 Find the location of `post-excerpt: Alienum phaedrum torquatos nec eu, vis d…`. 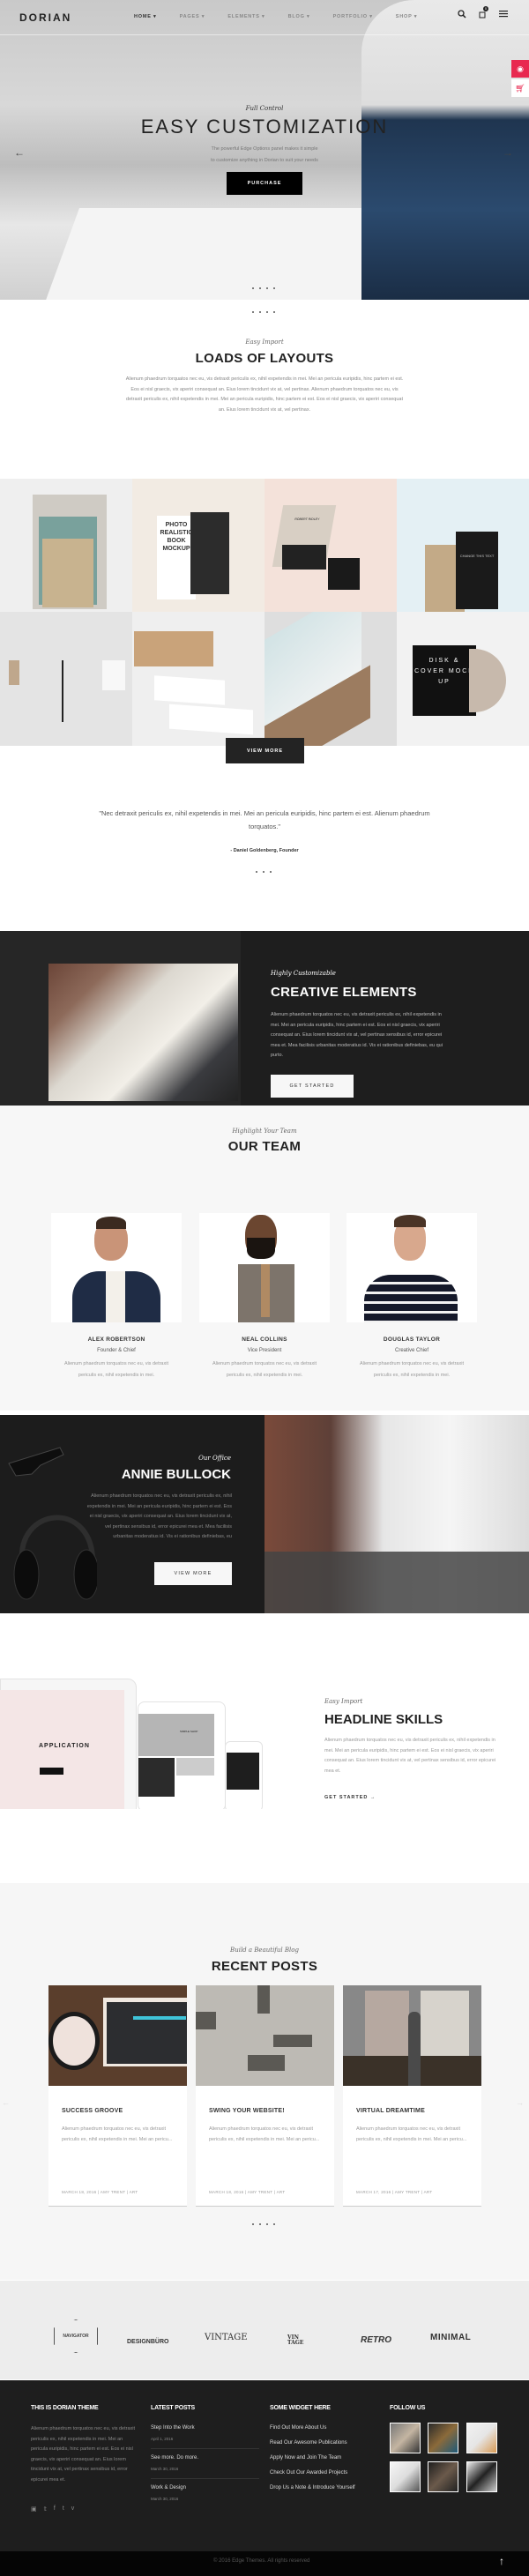

post-excerpt: Alienum phaedrum torquatos nec eu, vis d… is located at coordinates (411, 2134).